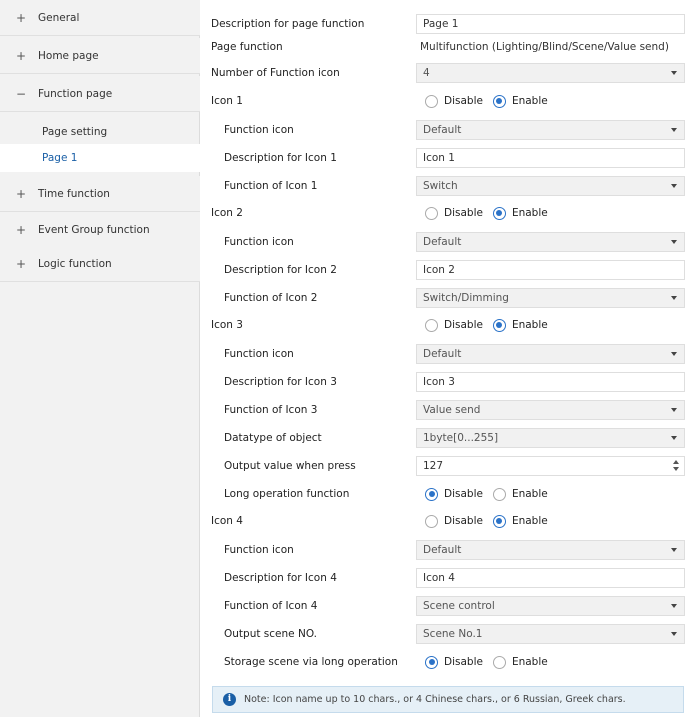 Image resolution: width=689 pixels, height=717 pixels. I want to click on spinner-arrows, so click(676, 466).